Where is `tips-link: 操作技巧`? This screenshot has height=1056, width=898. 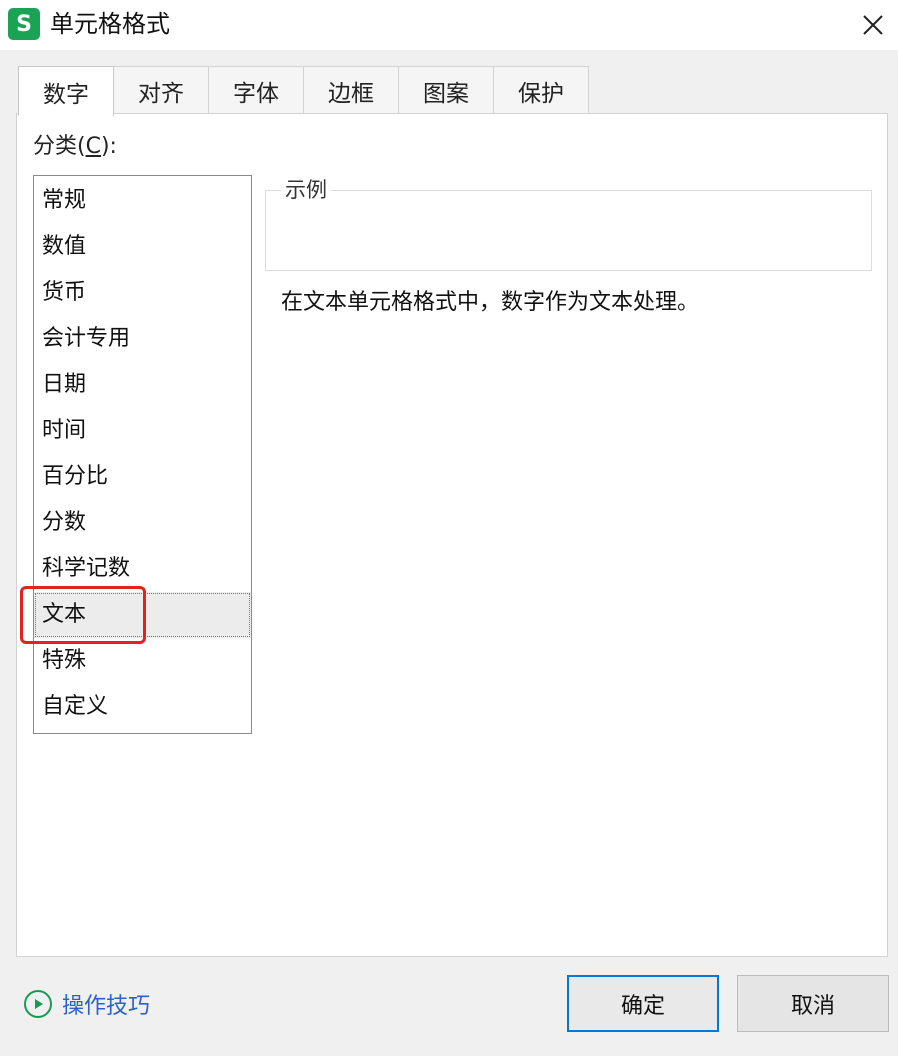
tips-link: 操作技巧 is located at coordinates (87, 1004).